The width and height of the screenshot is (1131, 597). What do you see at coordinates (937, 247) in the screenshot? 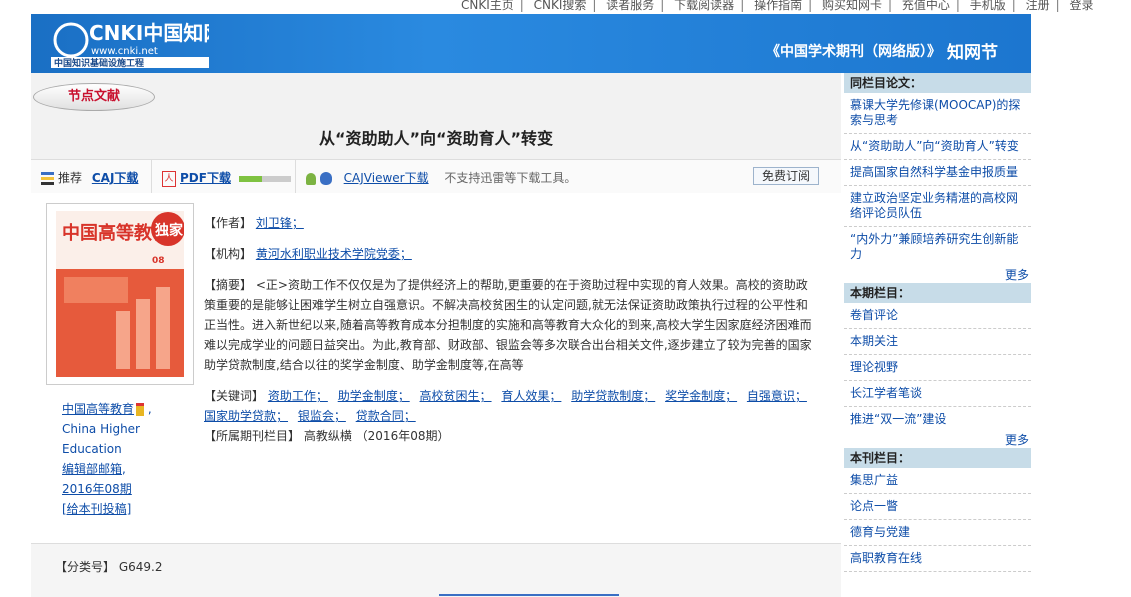
I see `same-column-article: “内外力”兼顾培养研究生创新能力` at bounding box center [937, 247].